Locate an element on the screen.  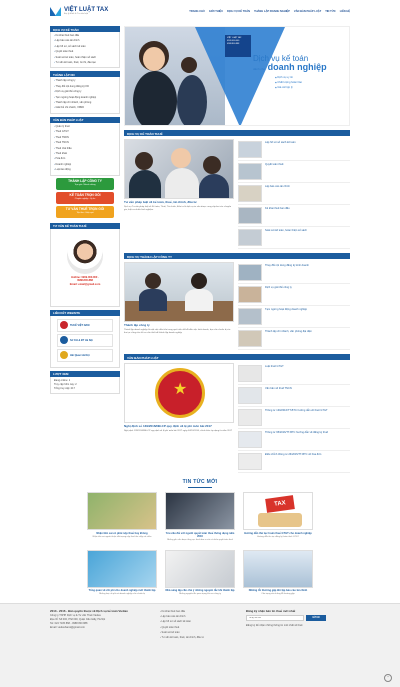
list-item: Lập hồ sơ sổ sách kế toán is located at coordinates (294, 150).